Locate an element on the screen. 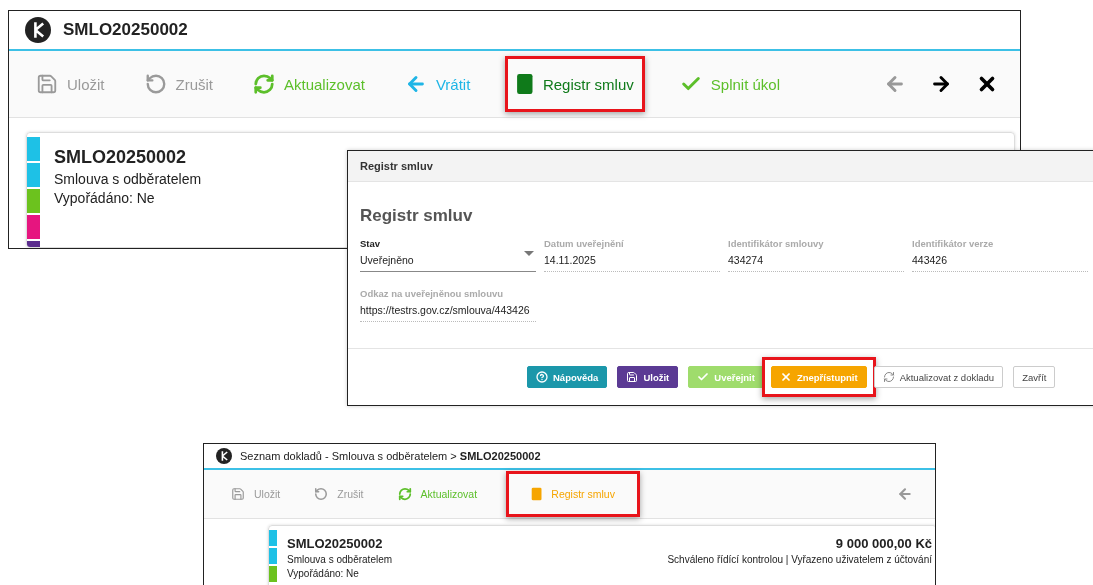 This screenshot has height=585, width=1093. caret-icon is located at coordinates (529, 253).